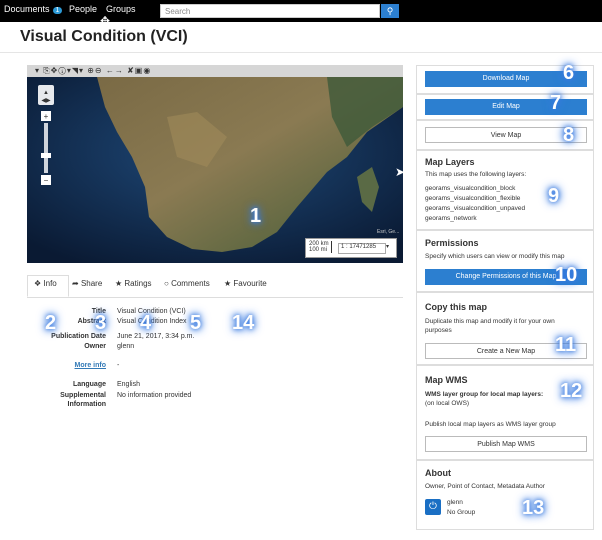 Image resolution: width=602 pixels, height=540 pixels. I want to click on nav-groups: Groups, so click(121, 9).